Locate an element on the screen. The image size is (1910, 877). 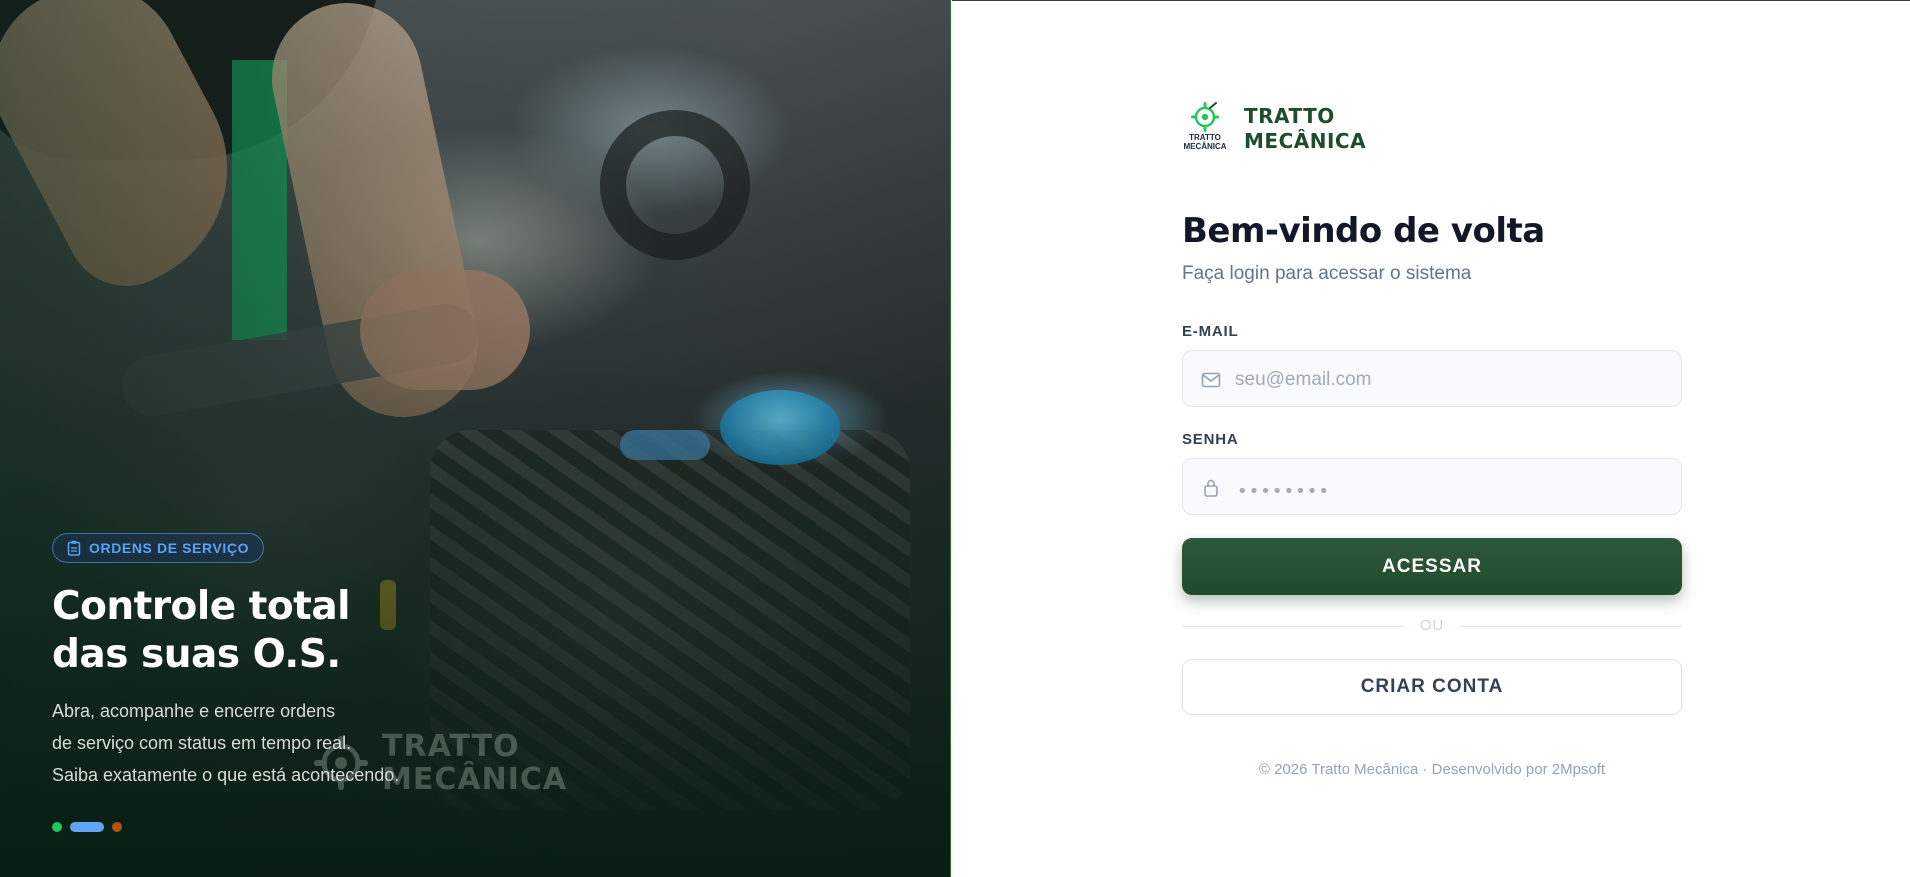
brand-name-line1: TRATTO is located at coordinates (1289, 116).